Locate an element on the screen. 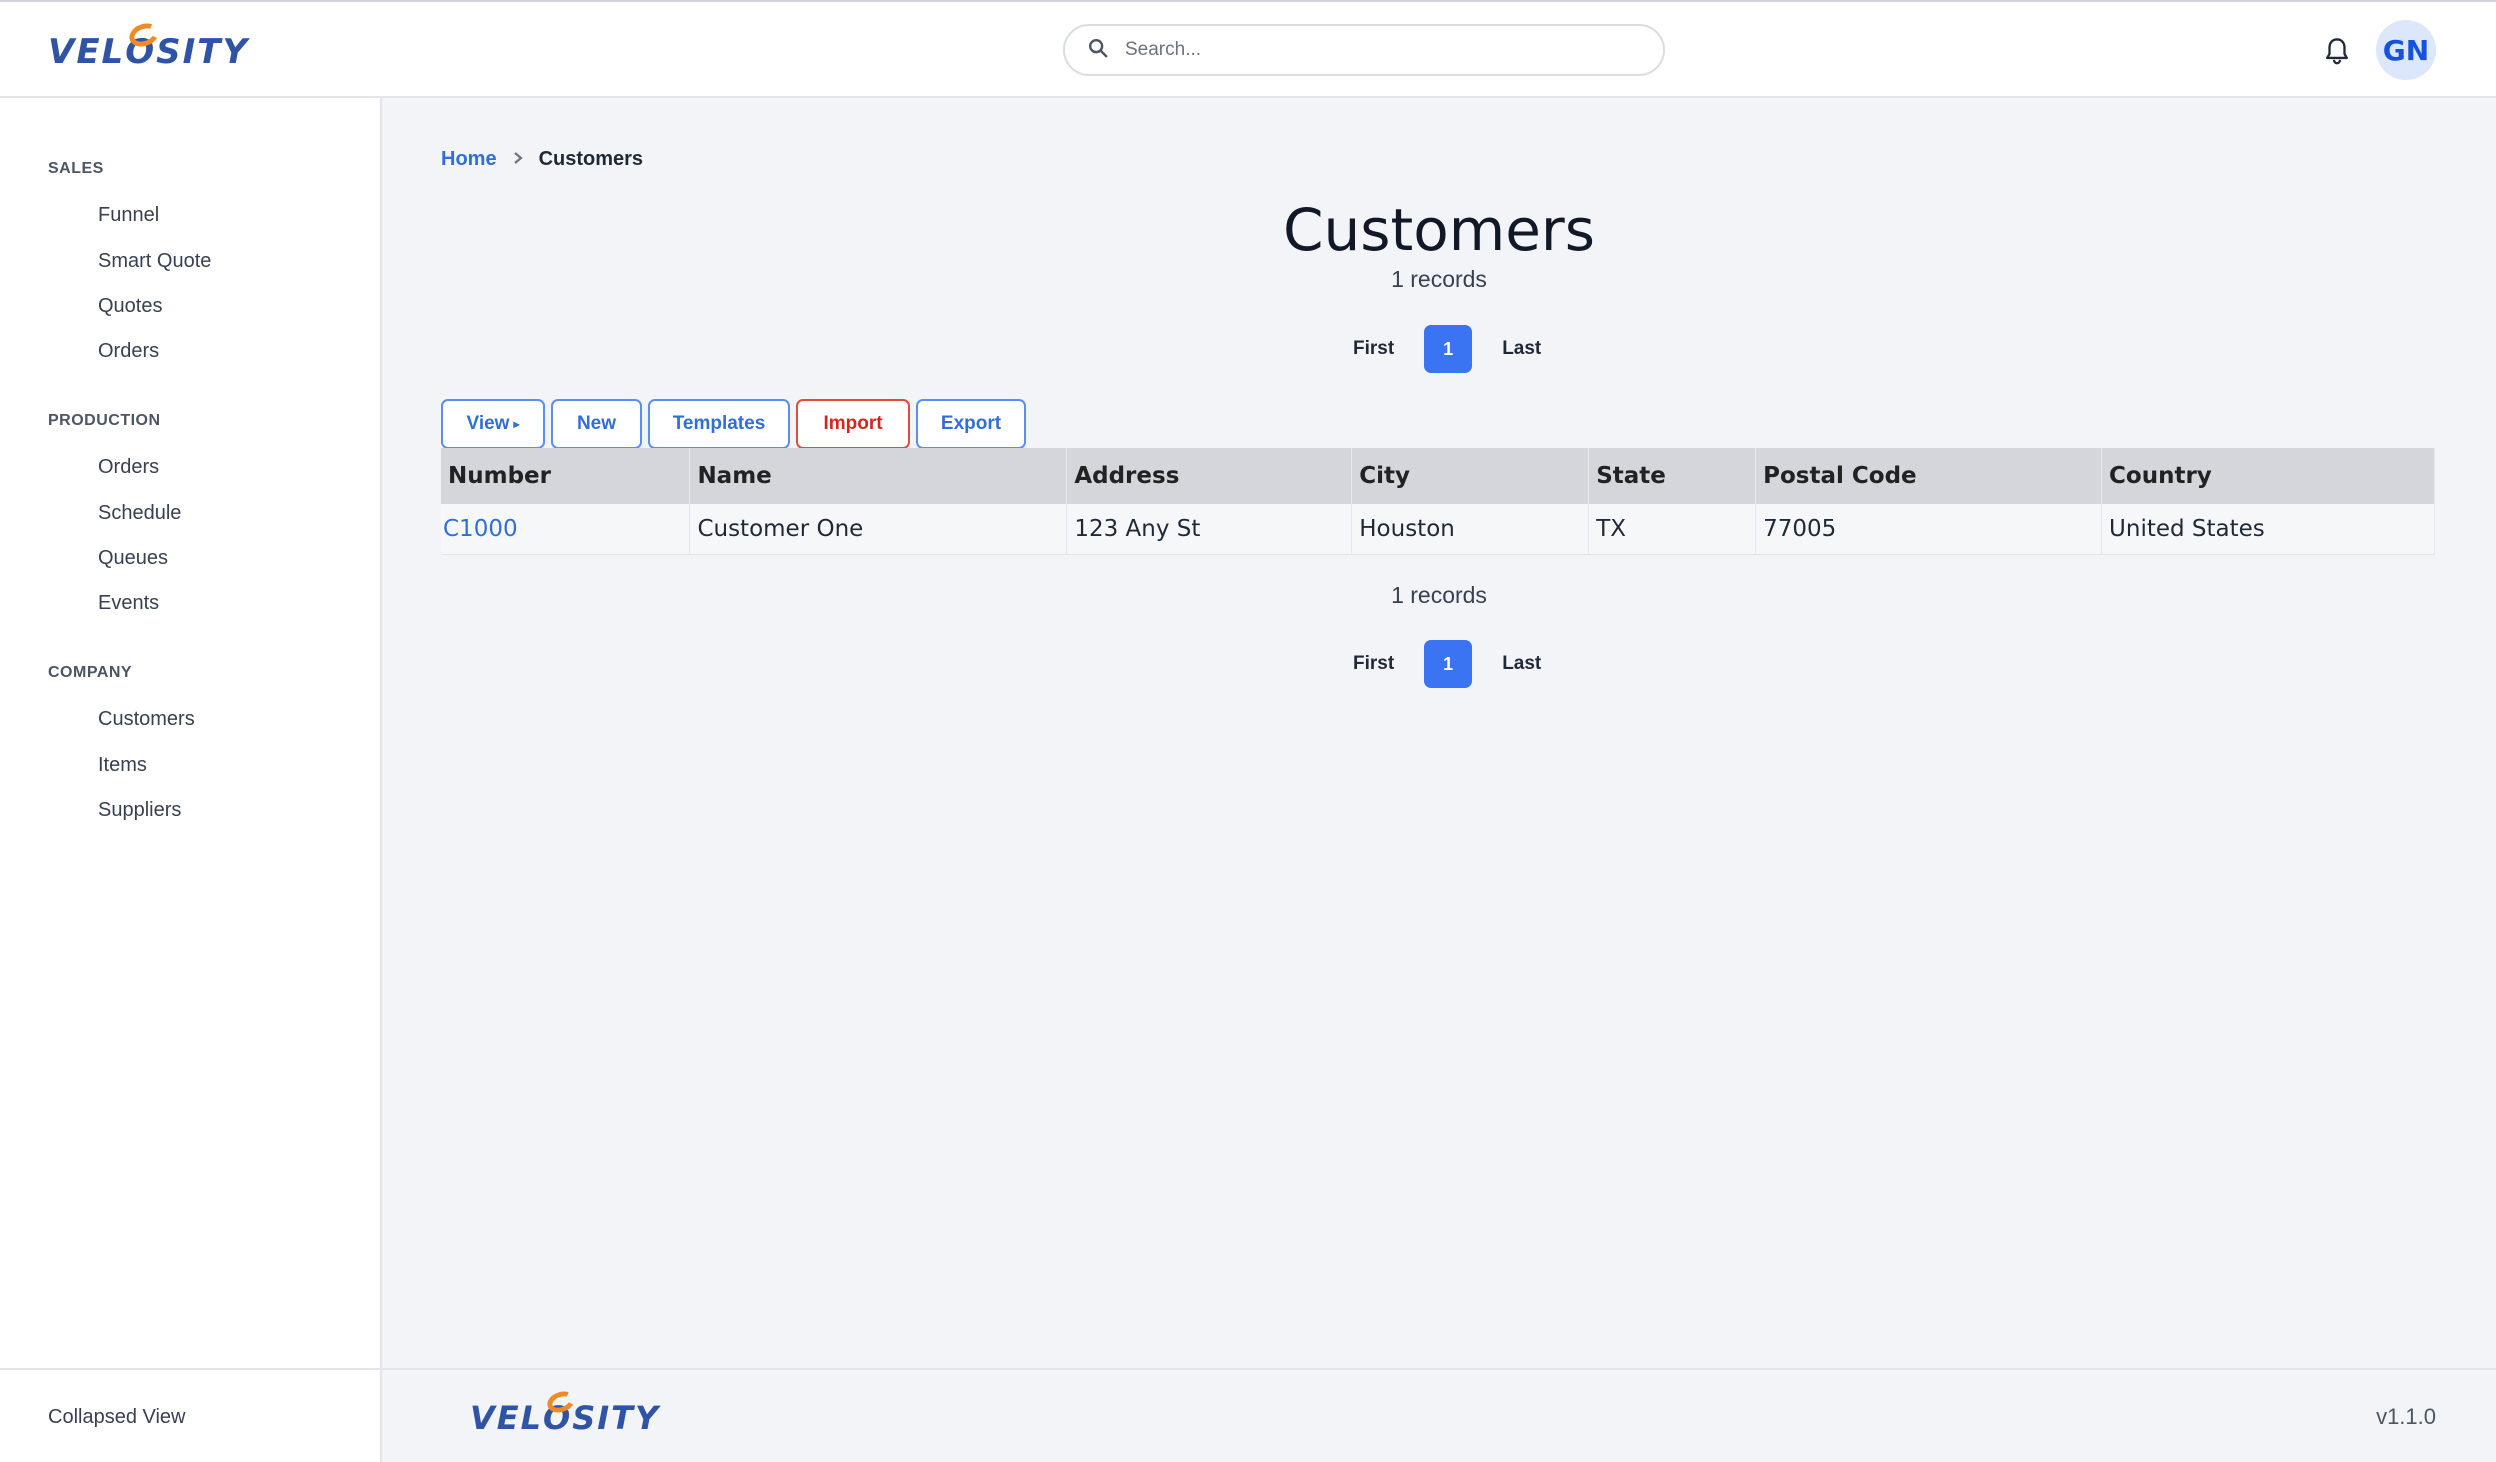  notification-bell-icon is located at coordinates (2337, 51).